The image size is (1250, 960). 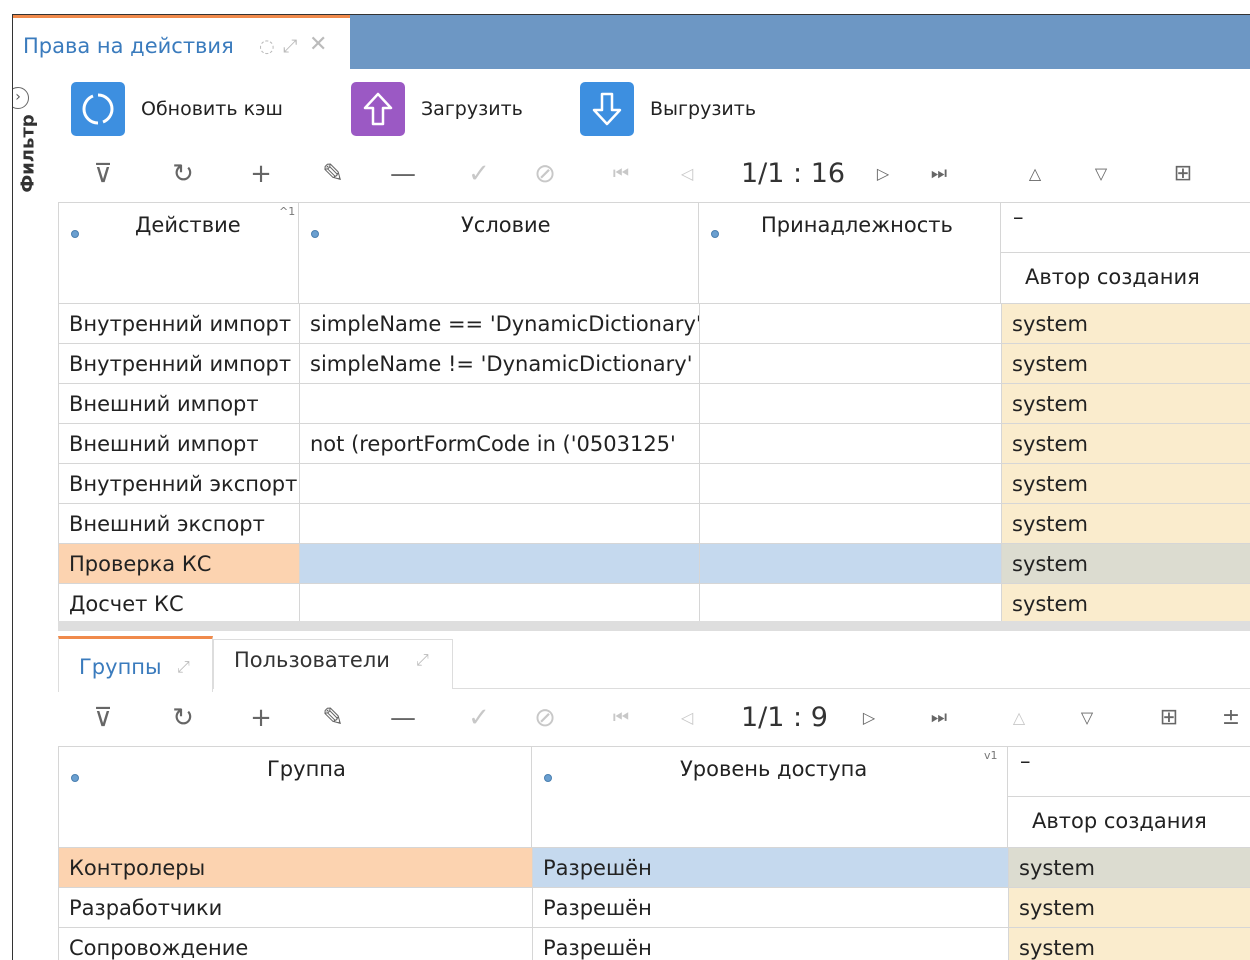 I want to click on table-row: Разработчики Разрешён system, so click(x=654, y=907).